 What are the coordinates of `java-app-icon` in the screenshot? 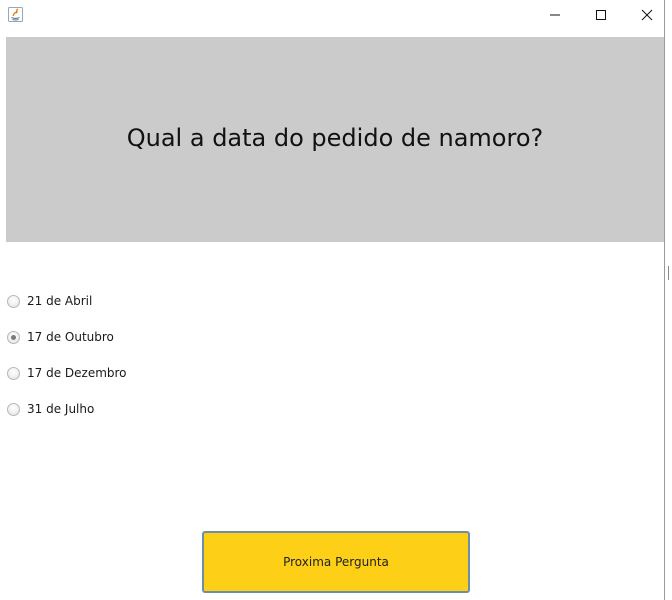 It's located at (15, 14).